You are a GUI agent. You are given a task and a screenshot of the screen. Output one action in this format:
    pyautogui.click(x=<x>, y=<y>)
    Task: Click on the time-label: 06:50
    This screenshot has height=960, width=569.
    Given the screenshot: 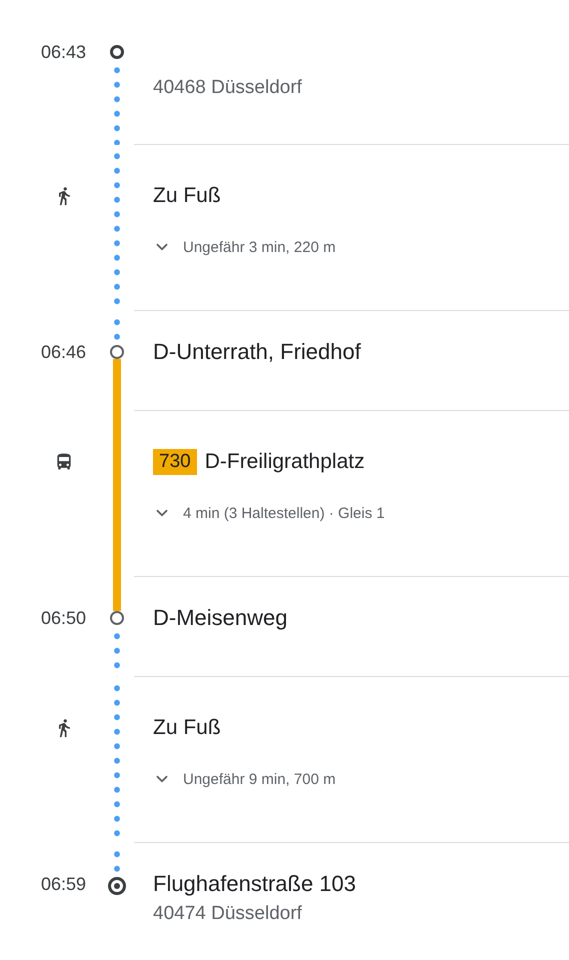 What is the action you would take?
    pyautogui.click(x=63, y=618)
    